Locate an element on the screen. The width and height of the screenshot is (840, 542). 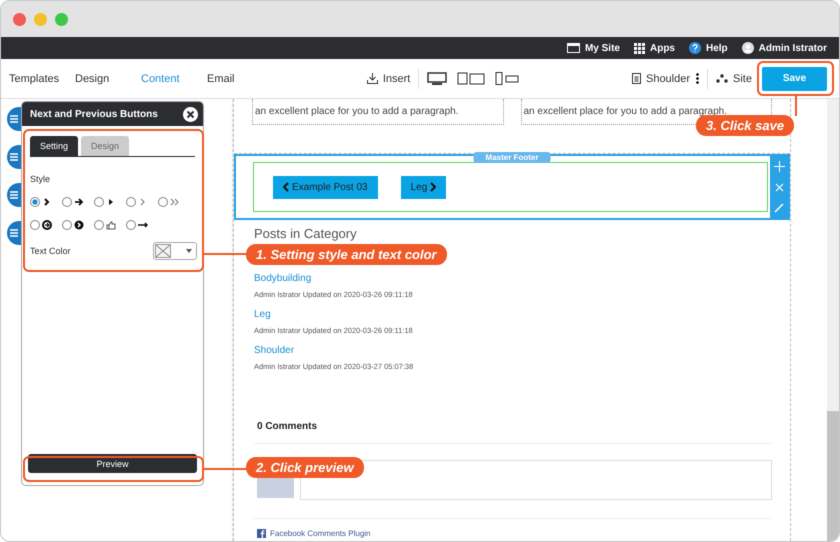
avatar-icon is located at coordinates (748, 48).